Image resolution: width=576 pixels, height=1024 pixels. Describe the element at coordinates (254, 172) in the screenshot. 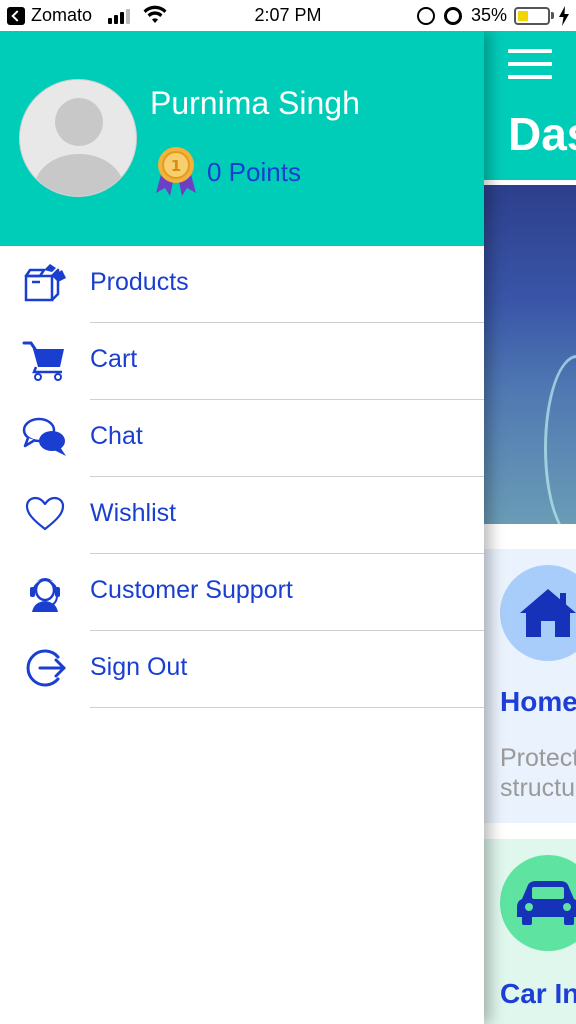

I see `points-label: 0 Points` at that location.